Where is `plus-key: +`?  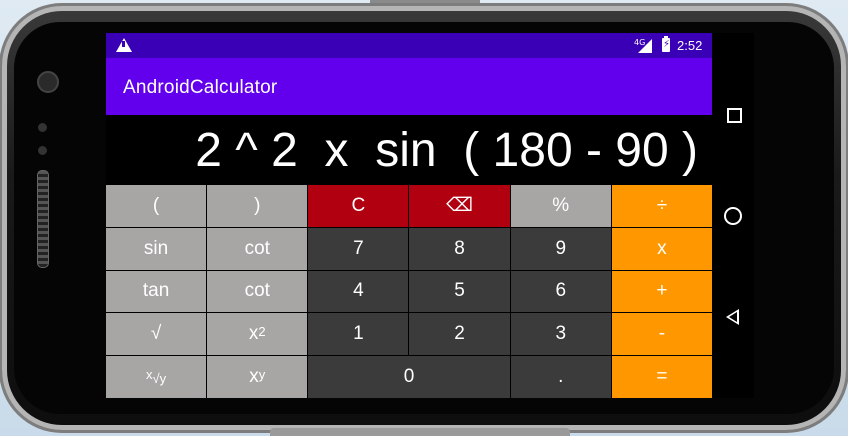
plus-key: + is located at coordinates (661, 291).